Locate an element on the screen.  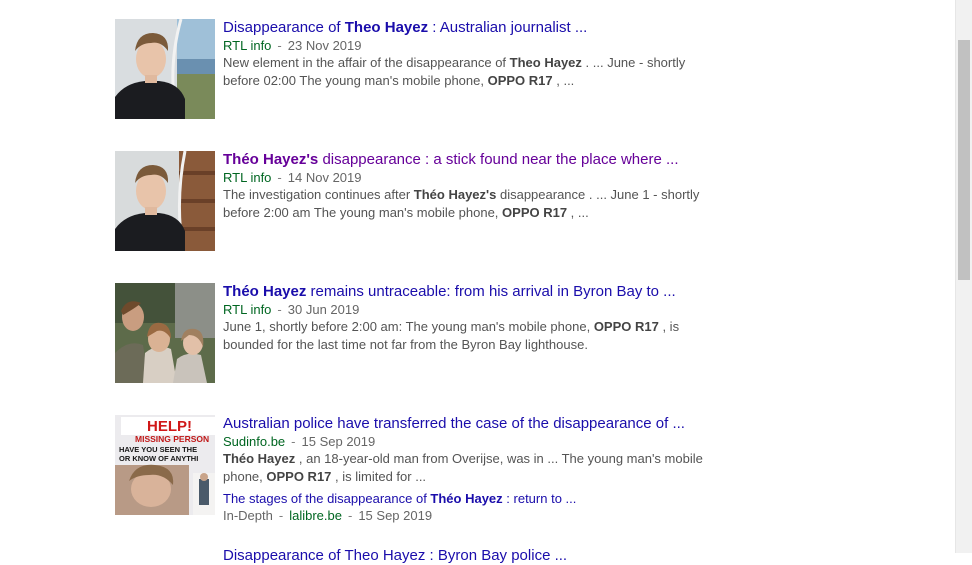
related-date: 15 Sep 2019 is located at coordinates (395, 515).